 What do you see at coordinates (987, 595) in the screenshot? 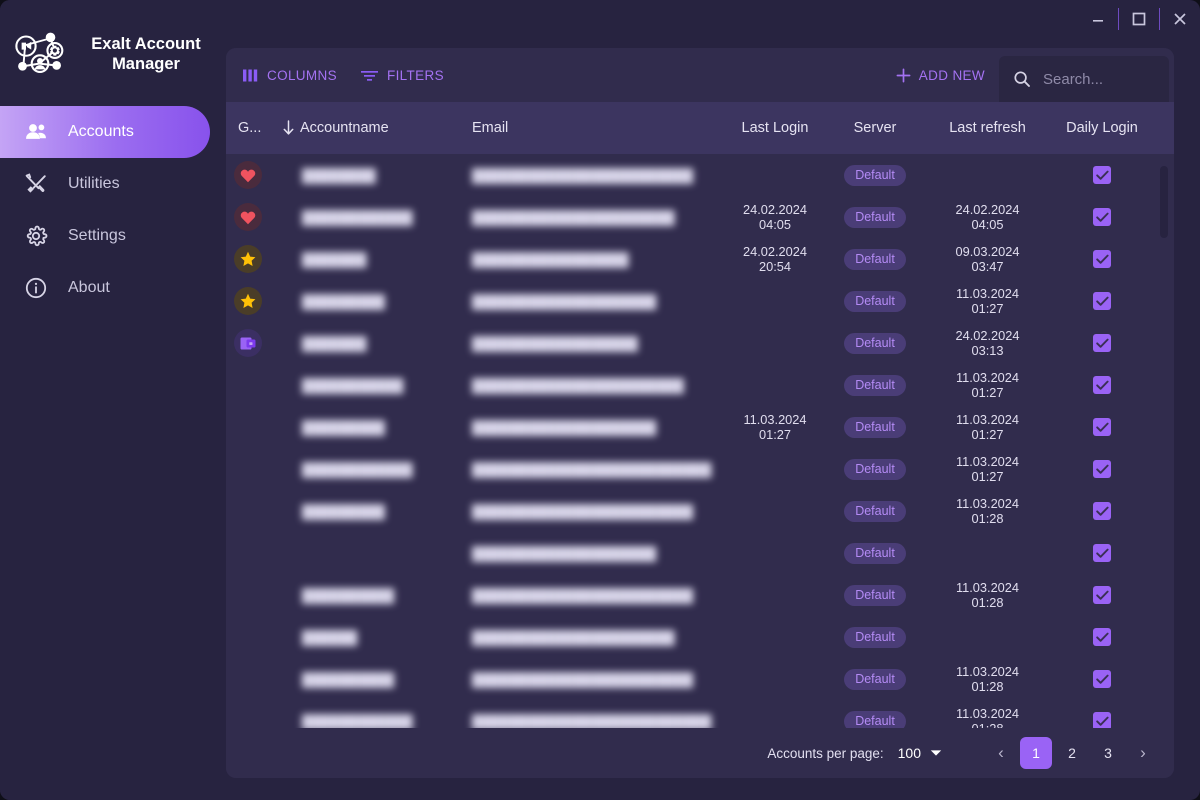
I see `cell-last-refresh: 11.03.202401:28` at bounding box center [987, 595].